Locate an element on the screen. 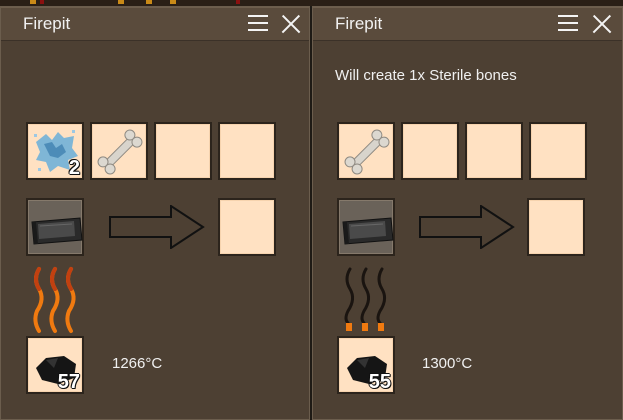 The width and height of the screenshot is (623, 420). item-quantity: 55 is located at coordinates (379, 382).